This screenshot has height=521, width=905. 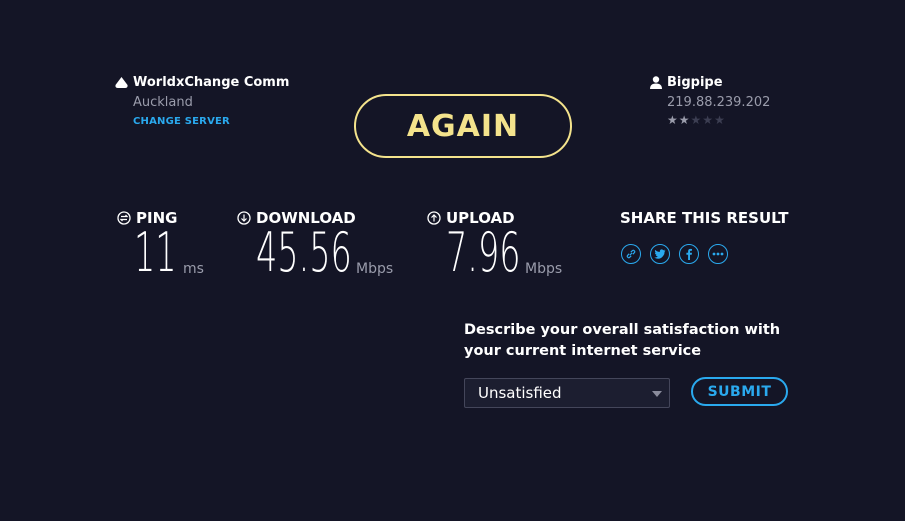 I want to click on upload-unit: Mbps, so click(x=544, y=269).